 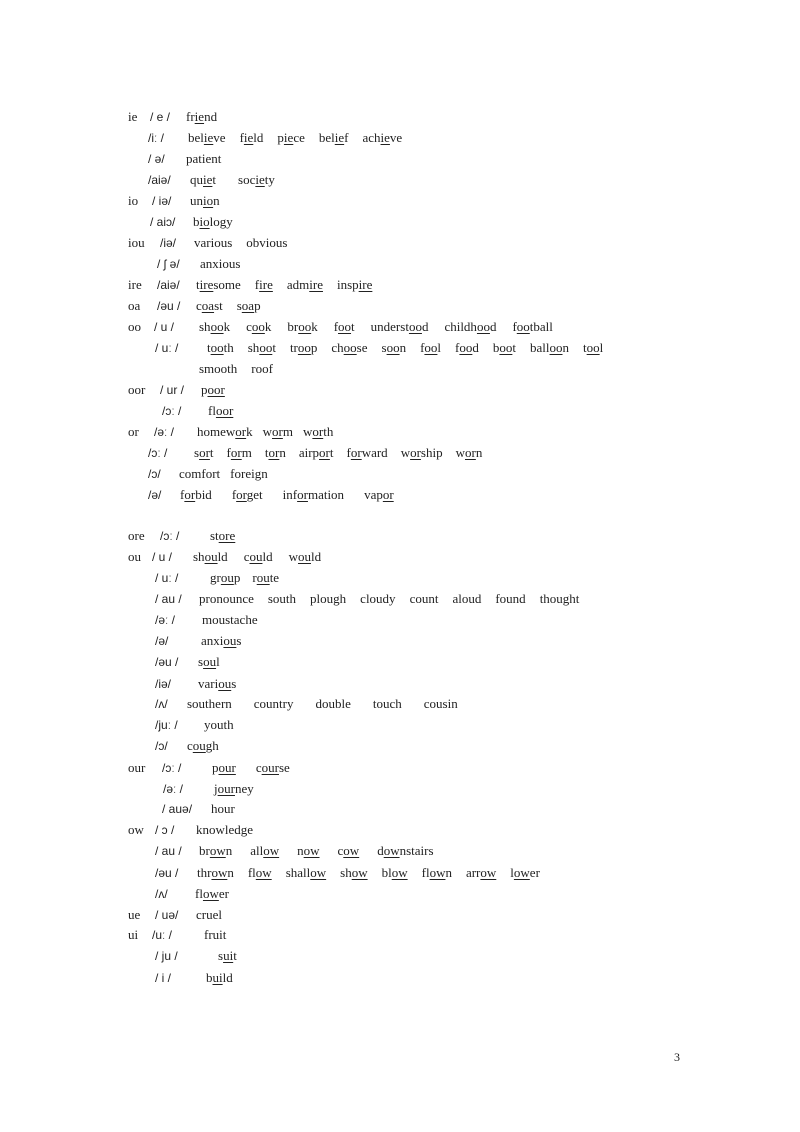 What do you see at coordinates (293, 326) in the screenshot?
I see `word-part: br` at bounding box center [293, 326].